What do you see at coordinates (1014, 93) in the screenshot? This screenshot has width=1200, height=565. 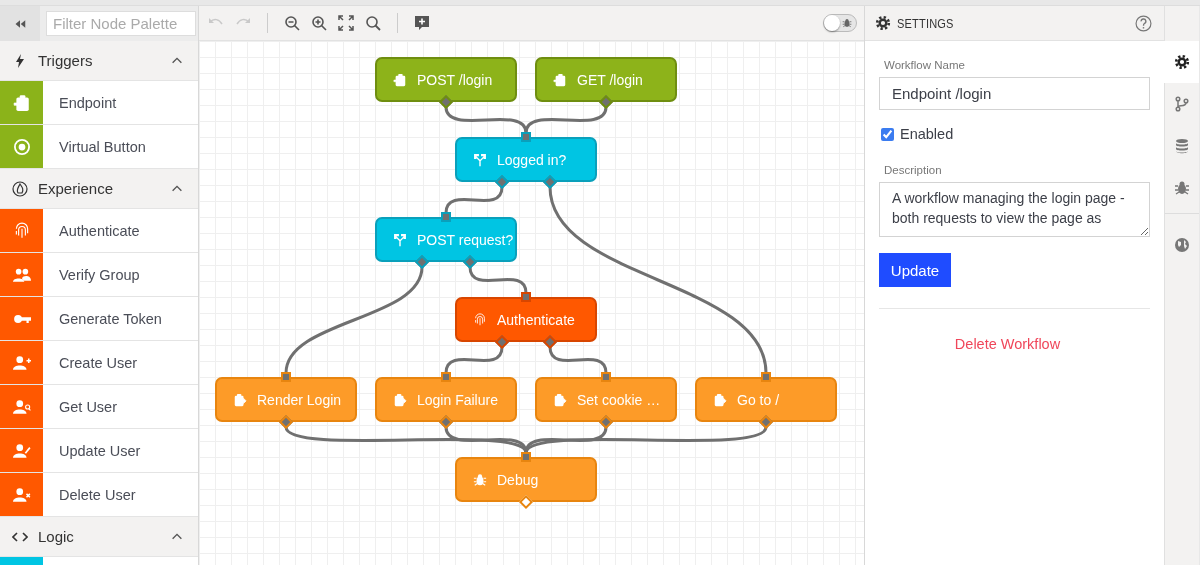 I see `workflow-name-field: Endpoint /login` at bounding box center [1014, 93].